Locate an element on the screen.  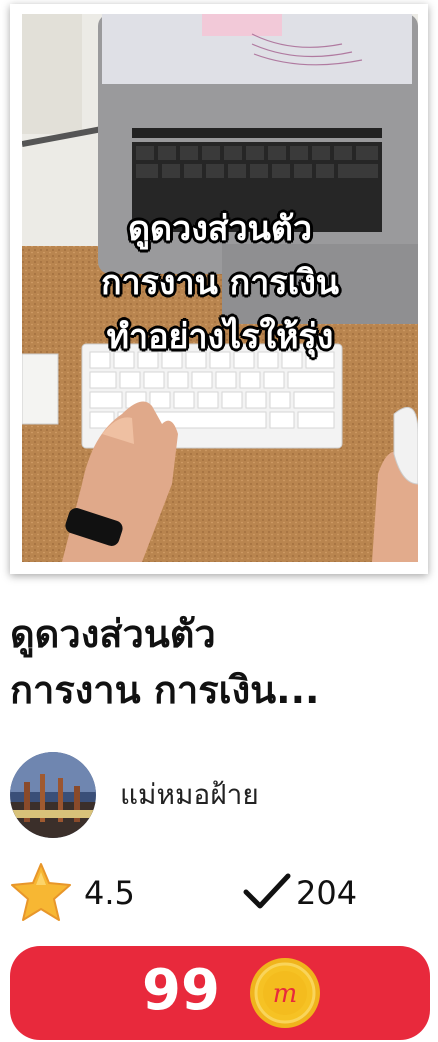
coin-icon: m is located at coordinates (285, 993).